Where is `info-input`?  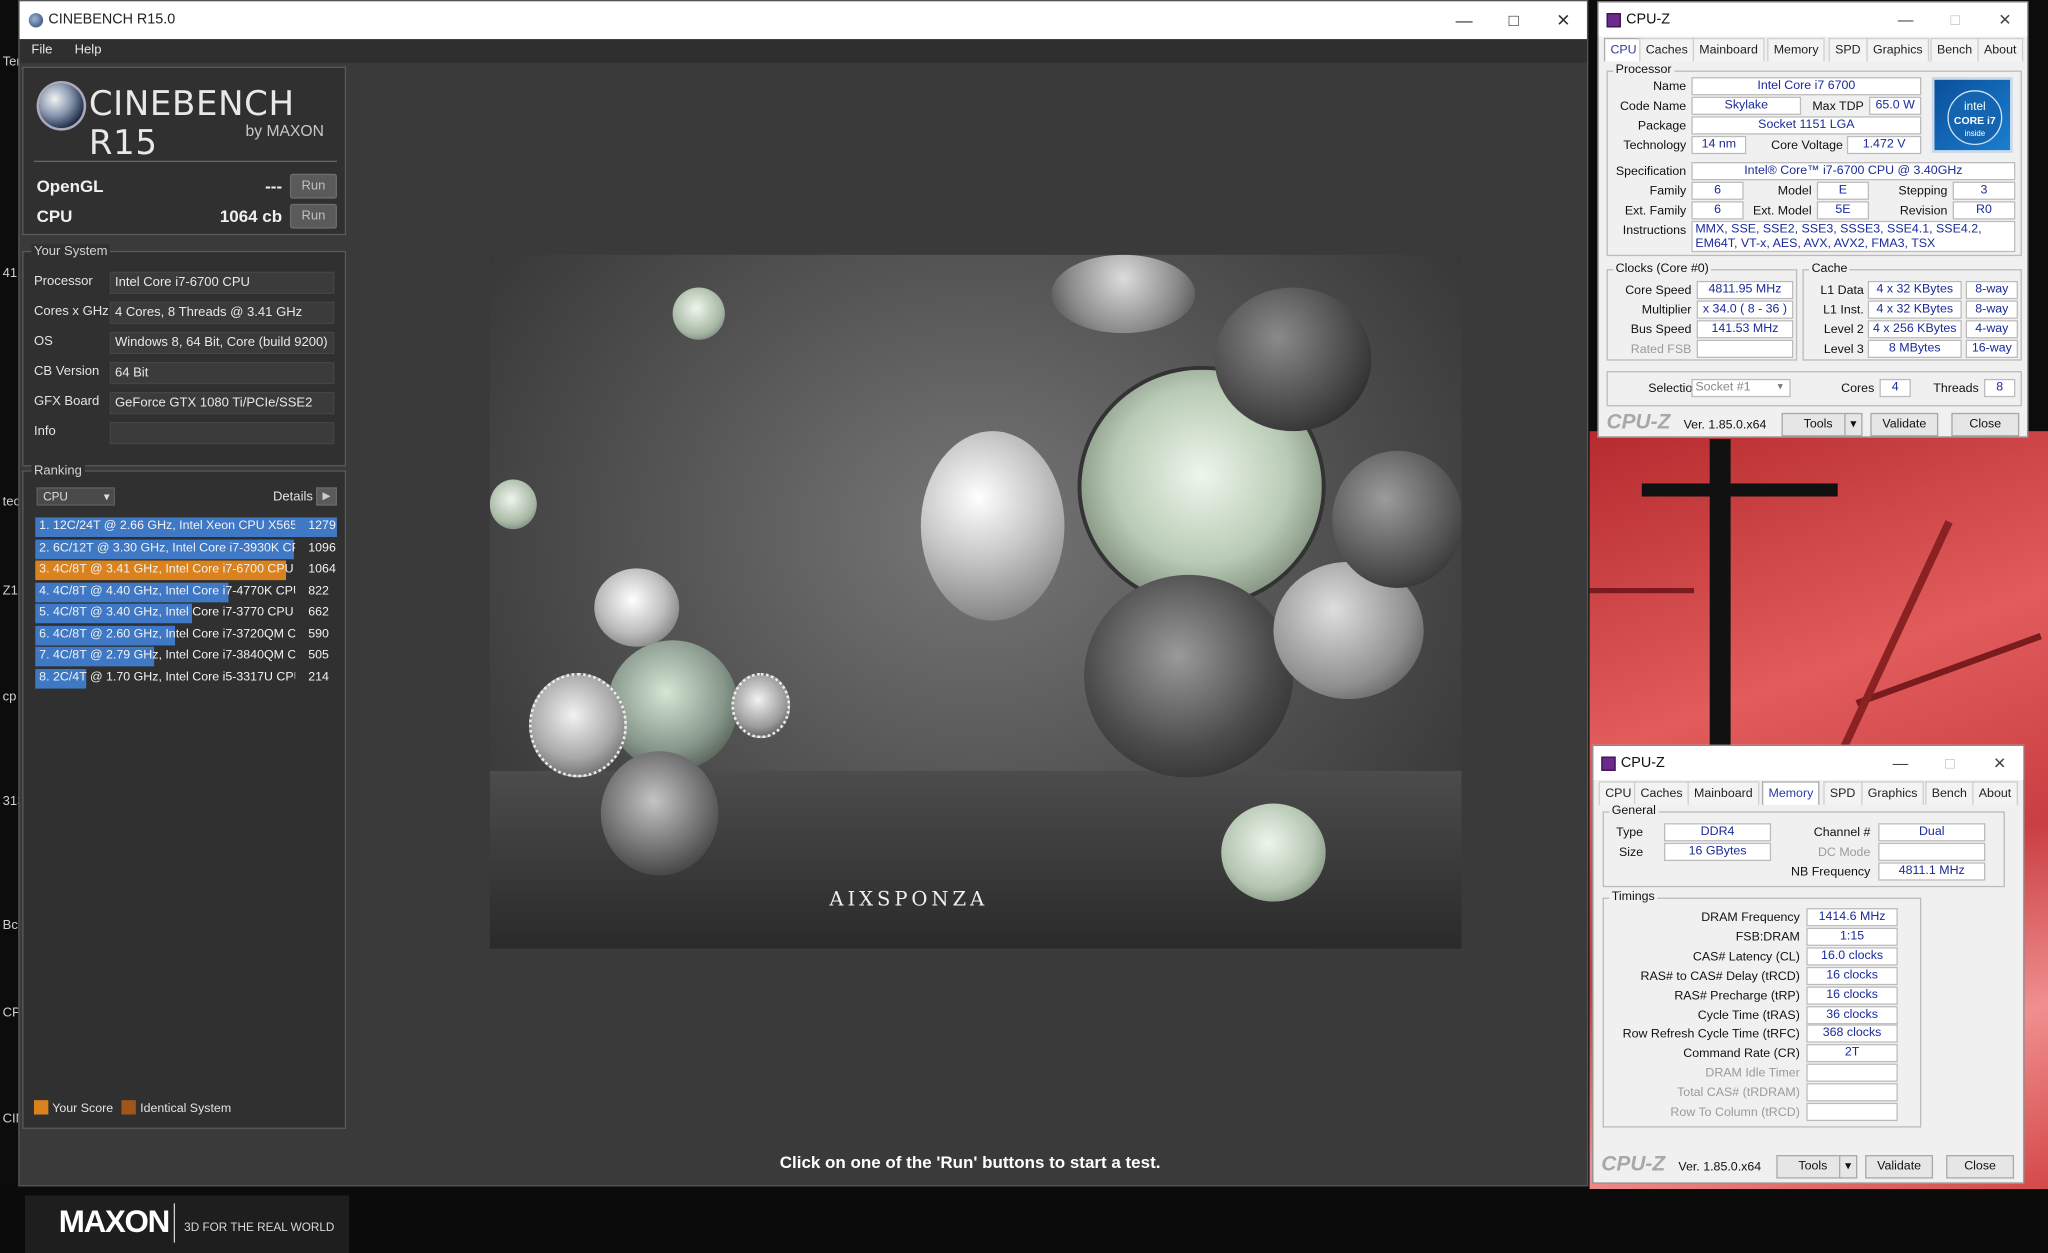 info-input is located at coordinates (222, 433).